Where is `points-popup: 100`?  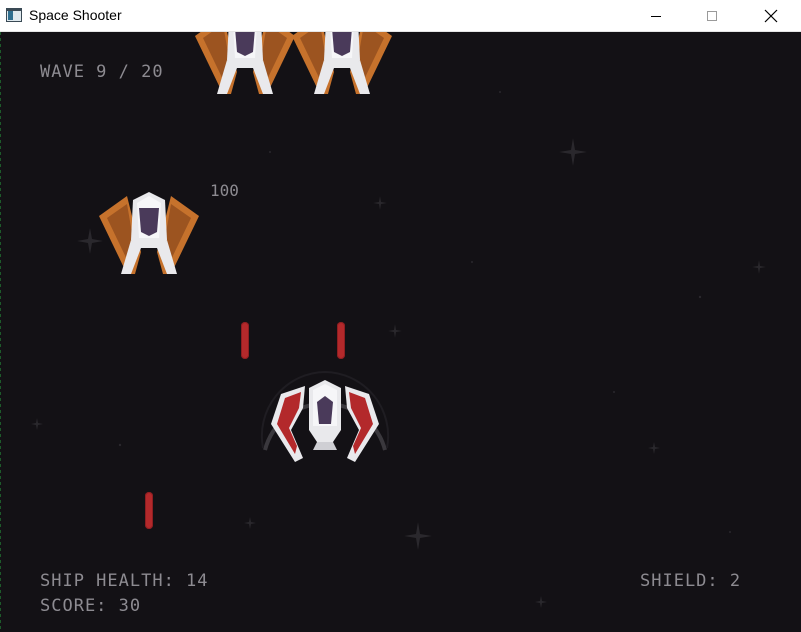 points-popup: 100 is located at coordinates (224, 190).